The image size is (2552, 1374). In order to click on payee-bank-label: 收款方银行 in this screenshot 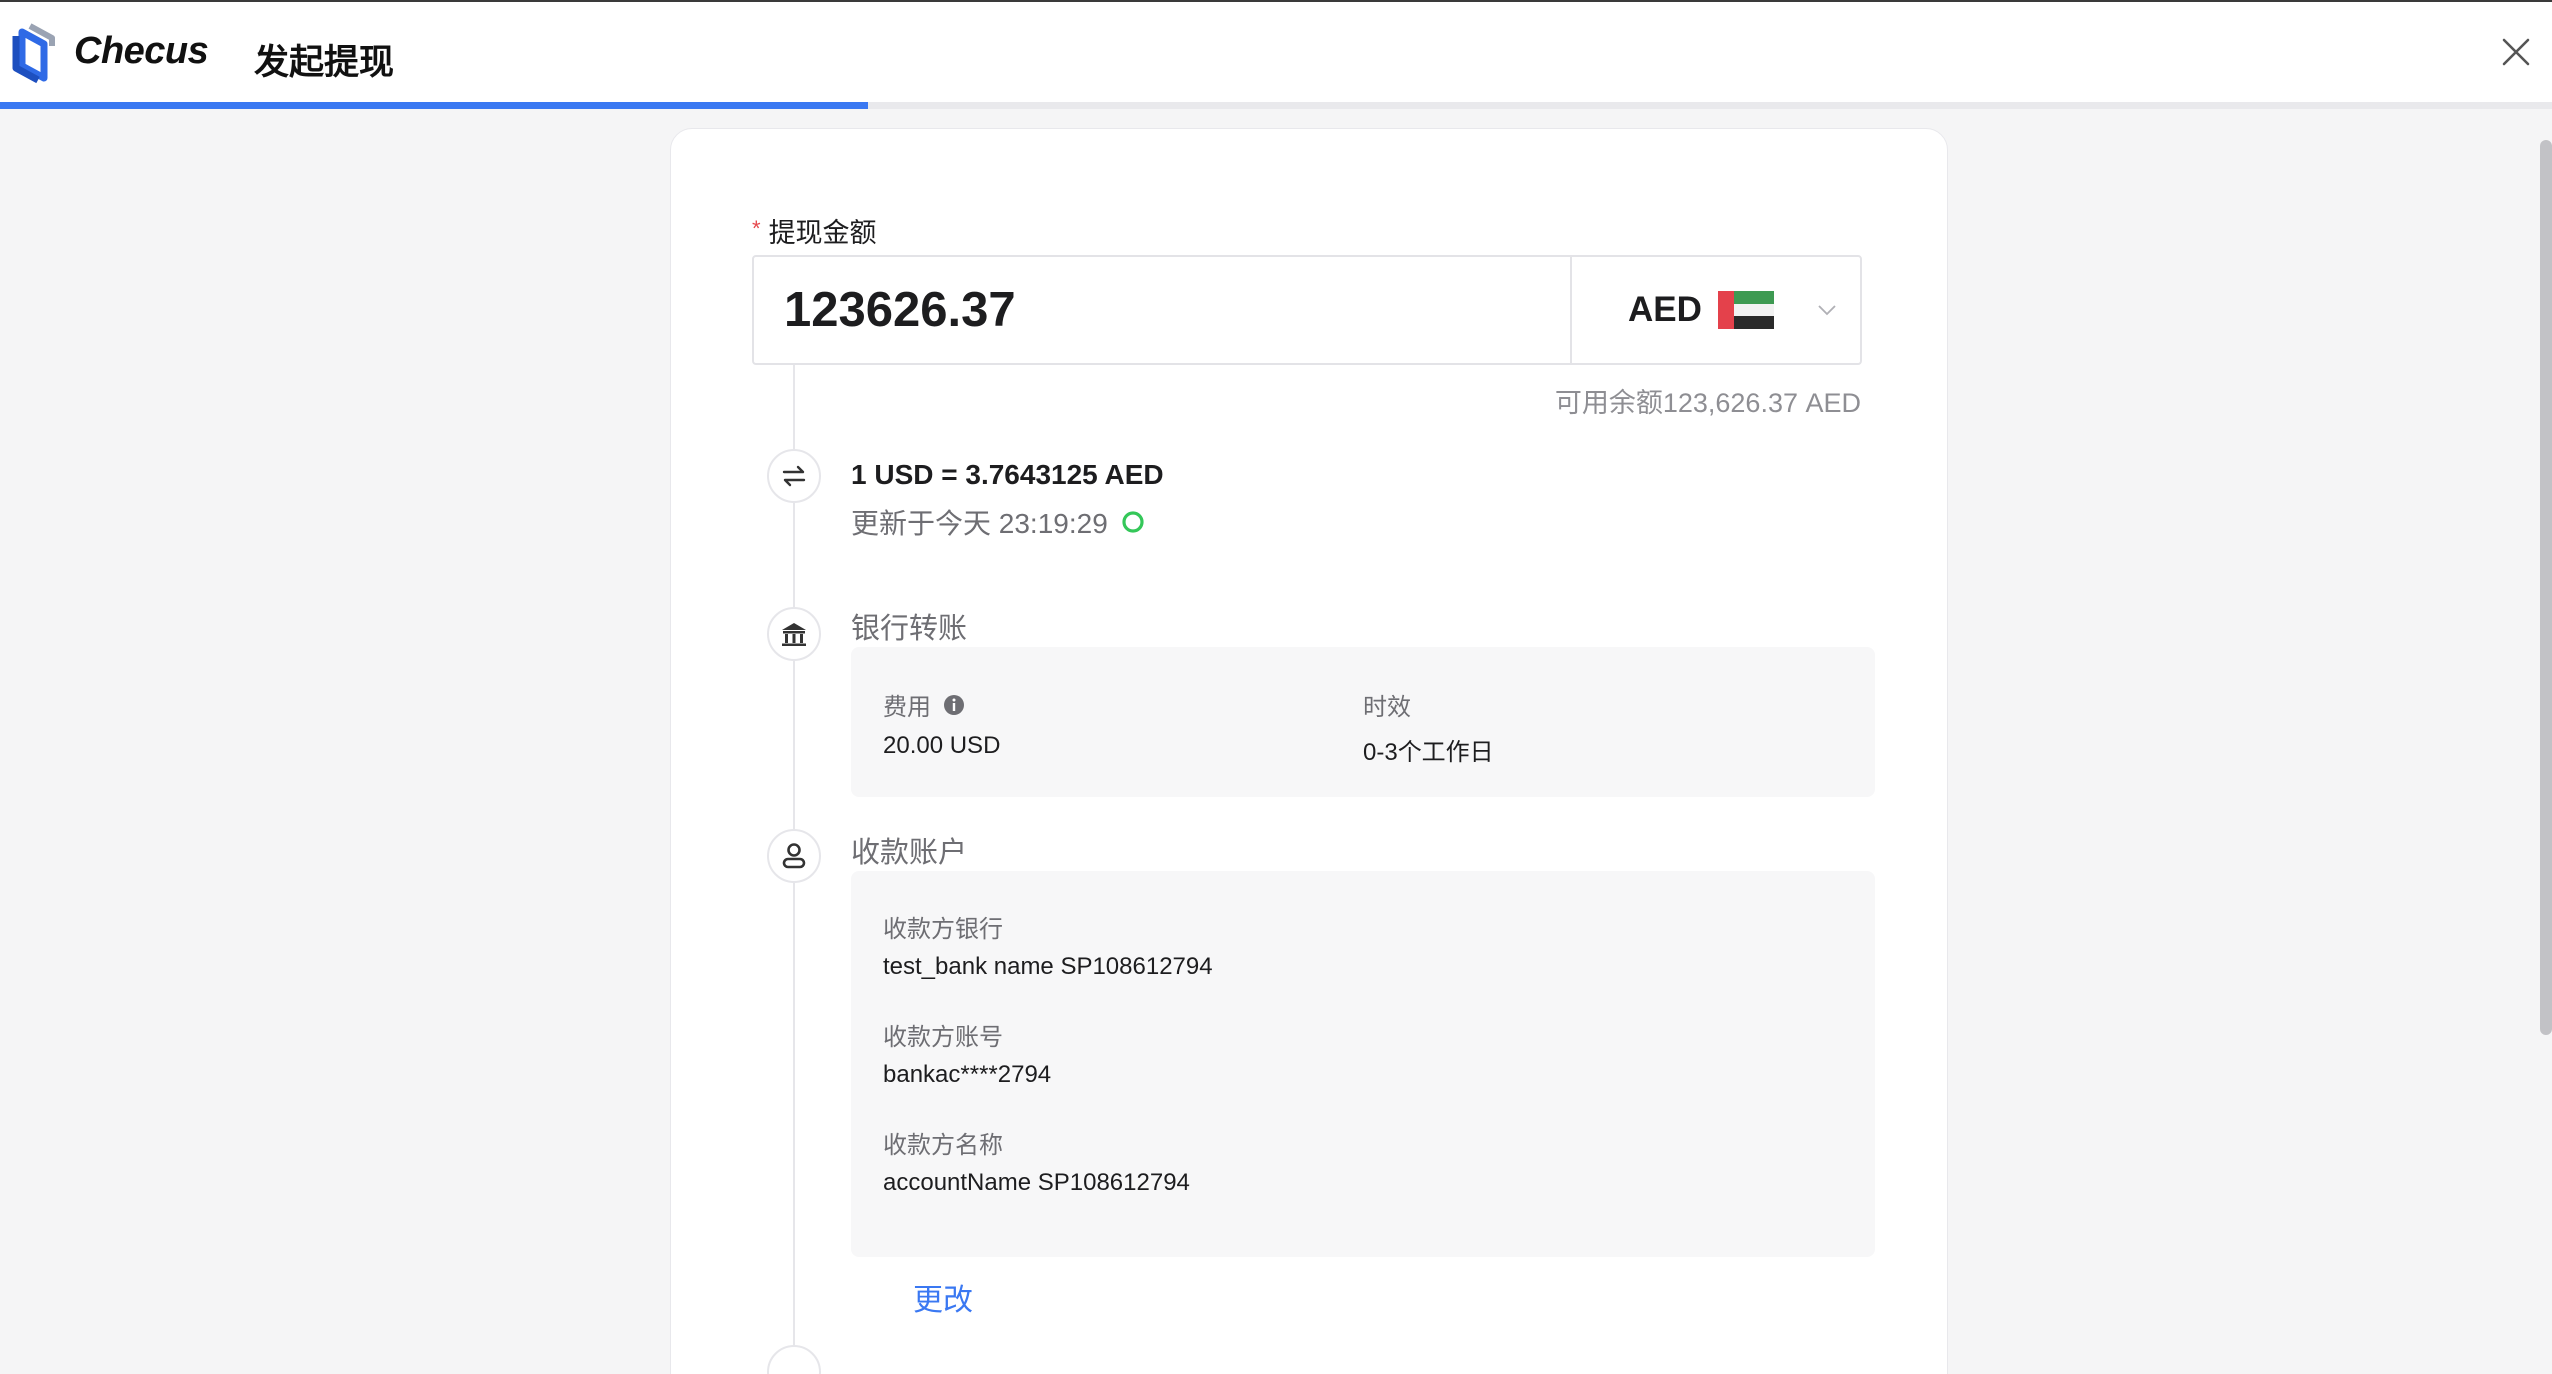, I will do `click(943, 929)`.